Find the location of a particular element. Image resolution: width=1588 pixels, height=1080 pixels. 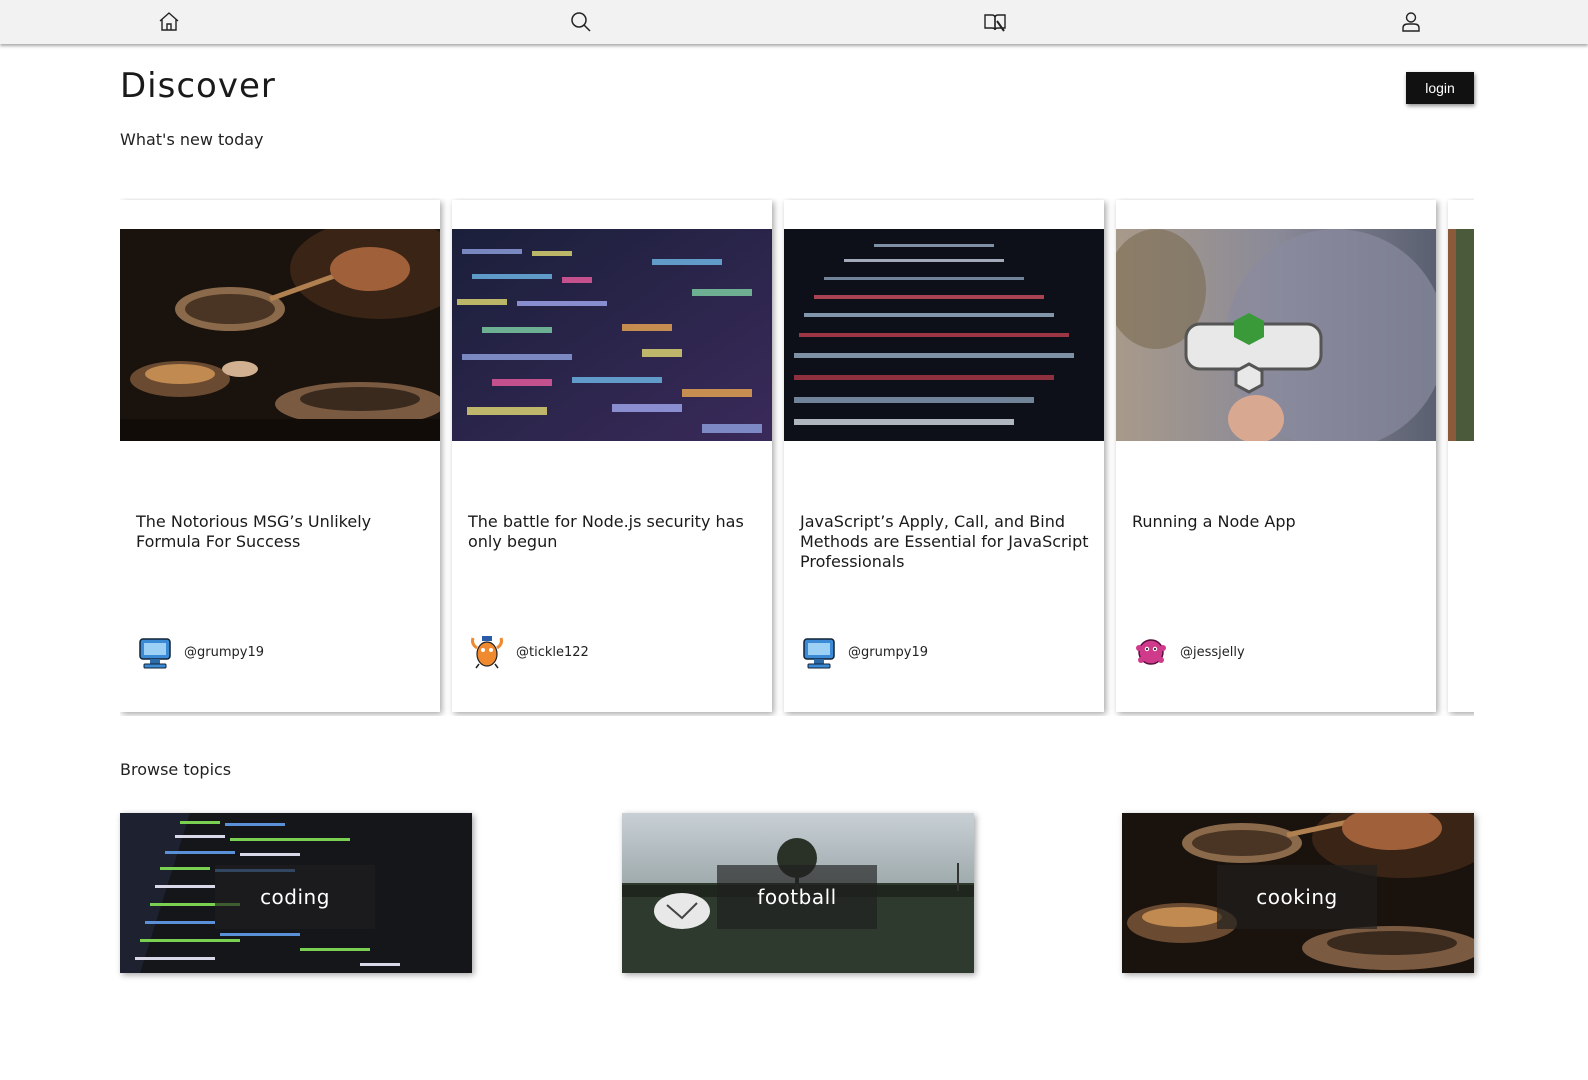

nav-profile-button is located at coordinates (1411, 22).